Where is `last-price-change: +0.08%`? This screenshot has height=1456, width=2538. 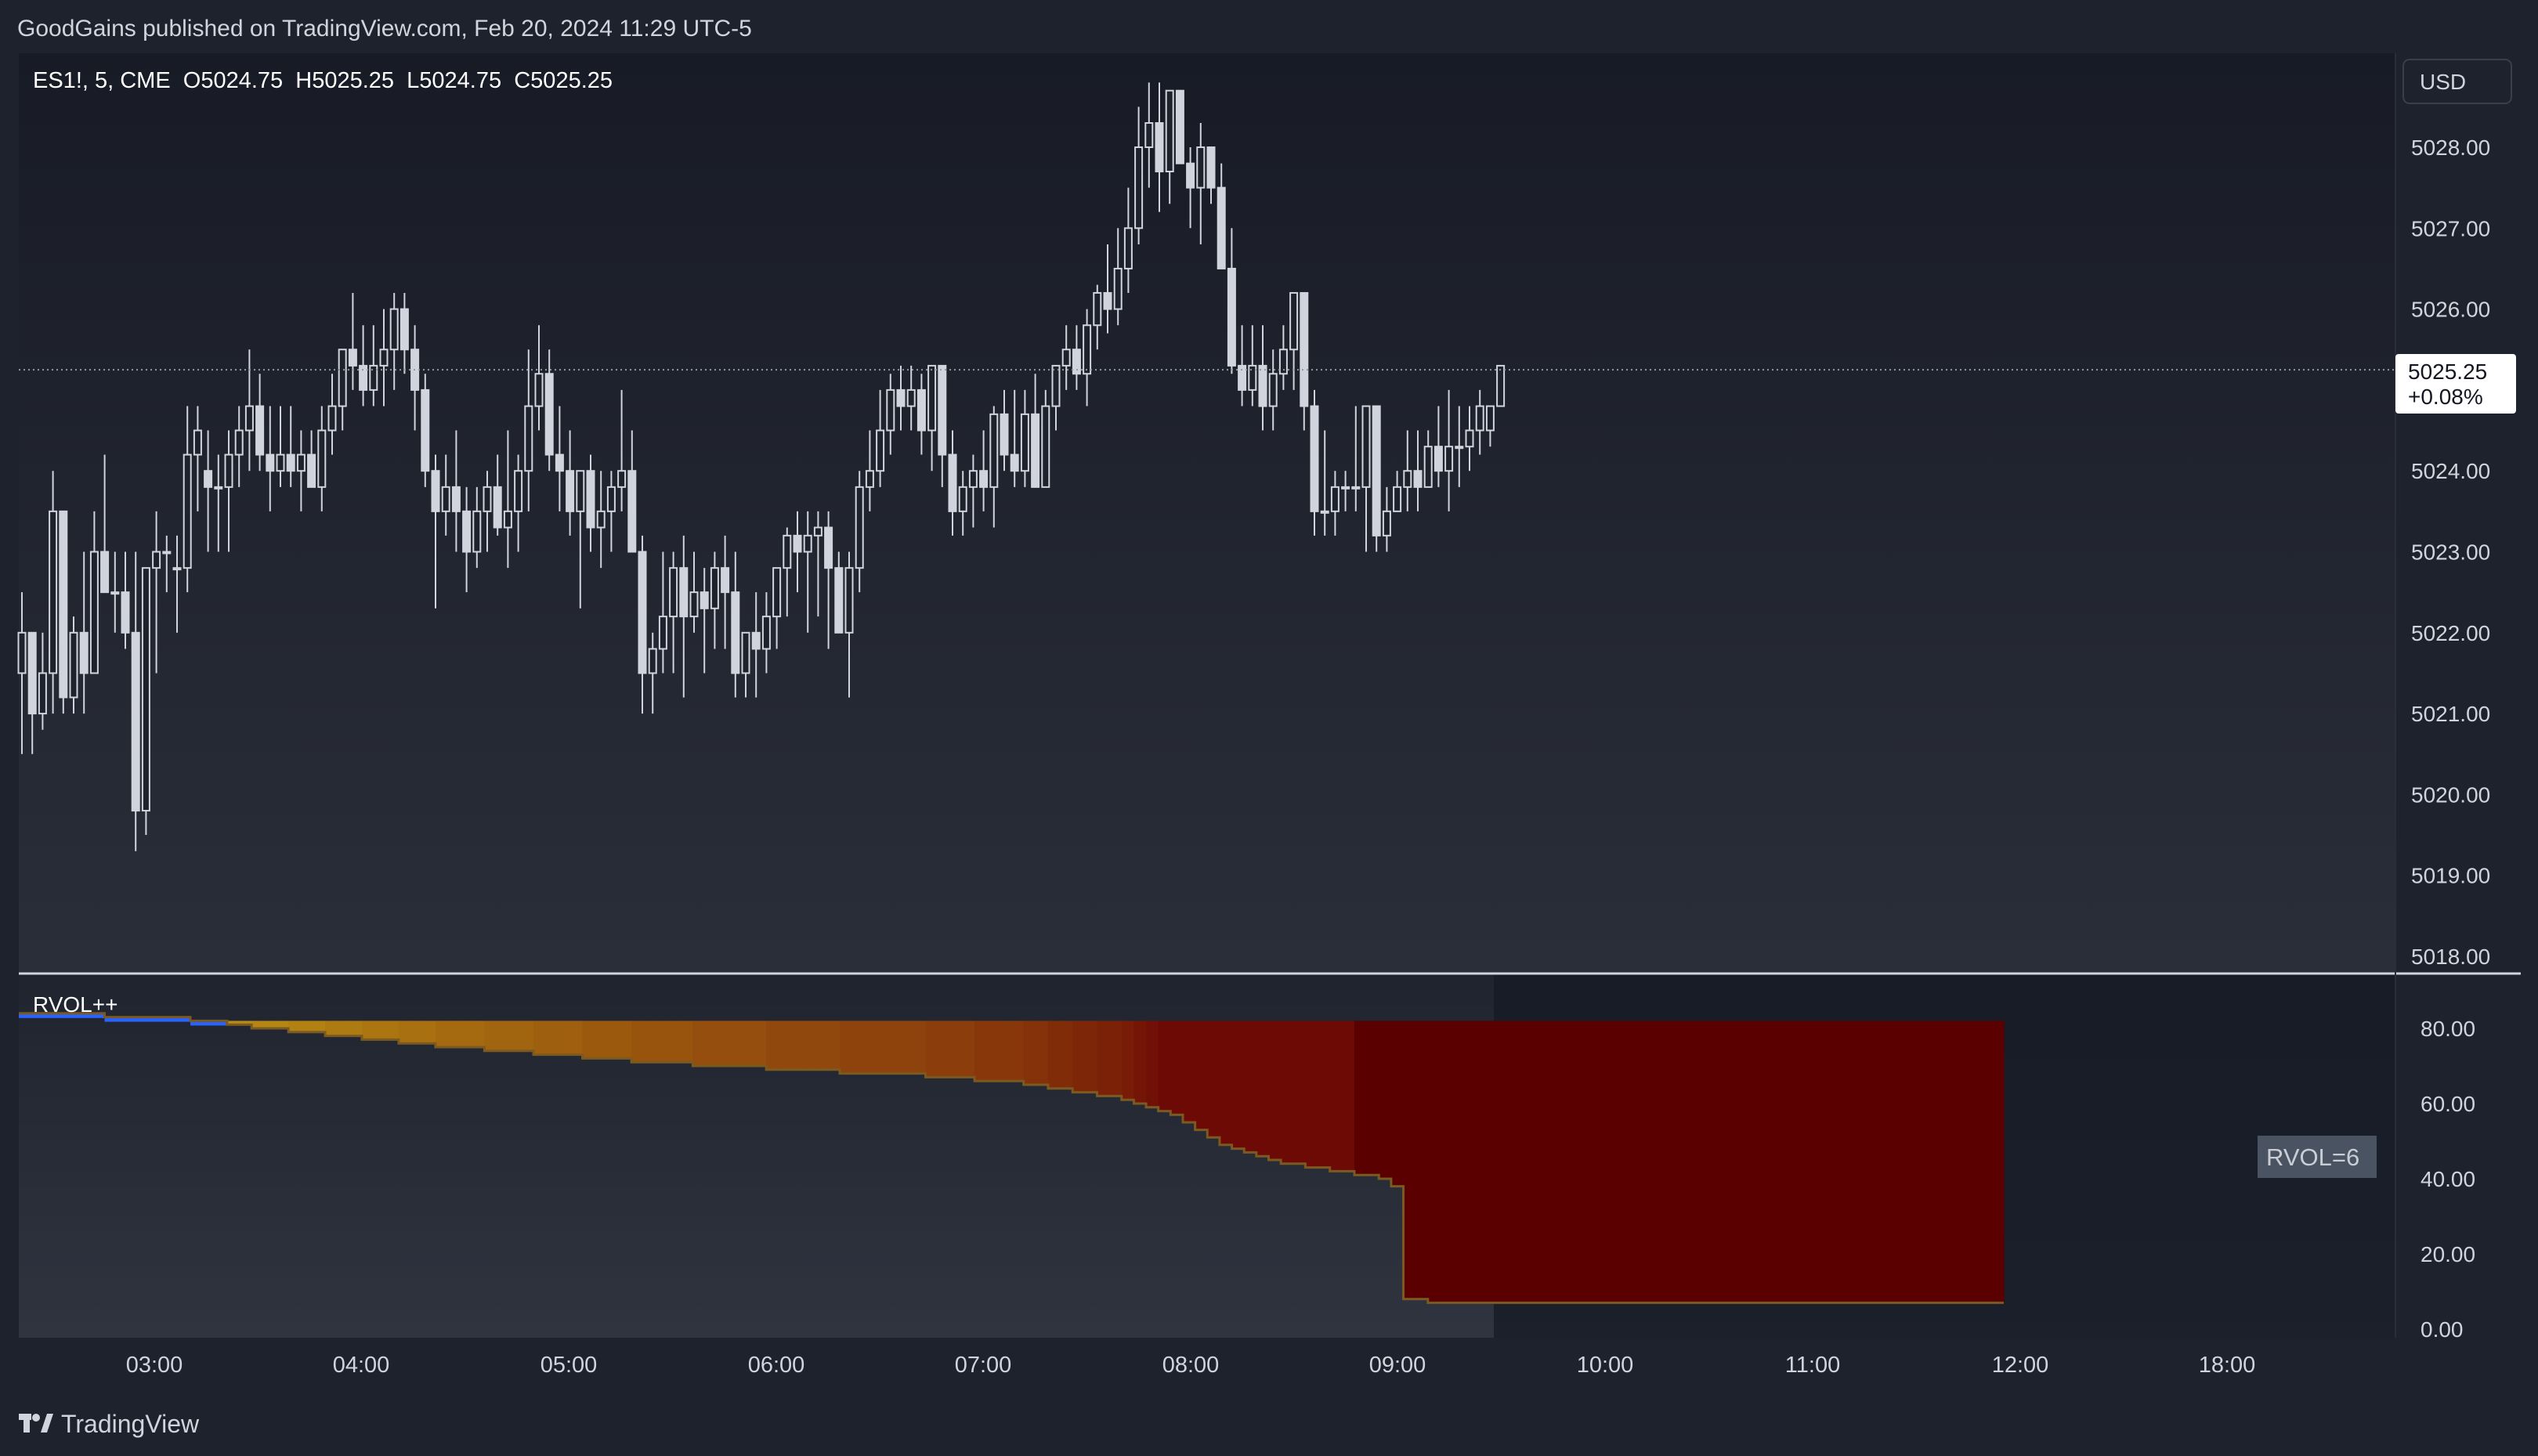 last-price-change: +0.08% is located at coordinates (2445, 397).